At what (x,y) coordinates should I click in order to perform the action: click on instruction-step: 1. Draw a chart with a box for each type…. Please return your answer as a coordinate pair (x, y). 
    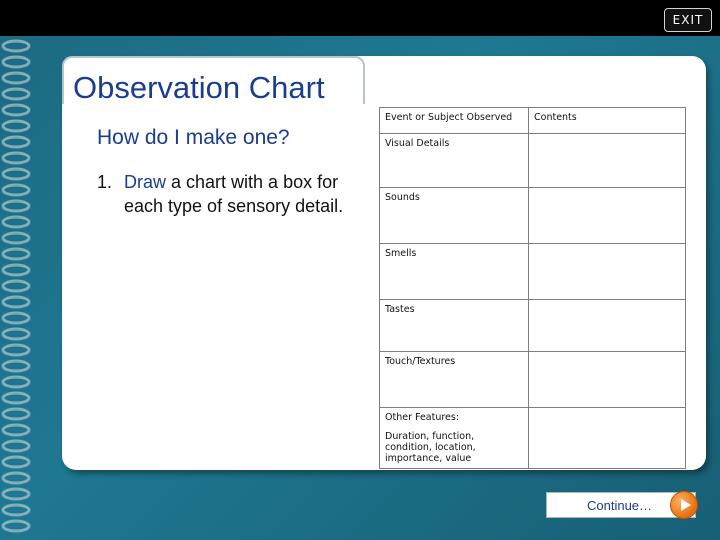
    Looking at the image, I should click on (229, 194).